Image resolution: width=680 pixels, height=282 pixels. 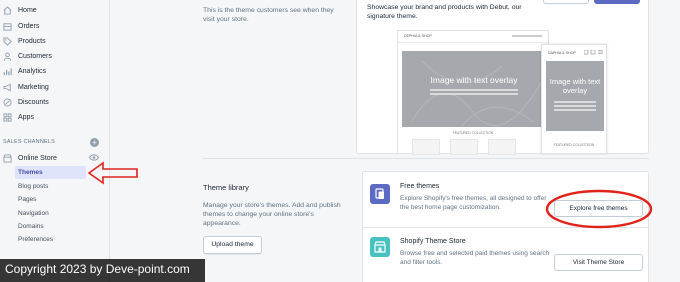 I want to click on sidebar-sub-item-themes: Themes, so click(x=50, y=172).